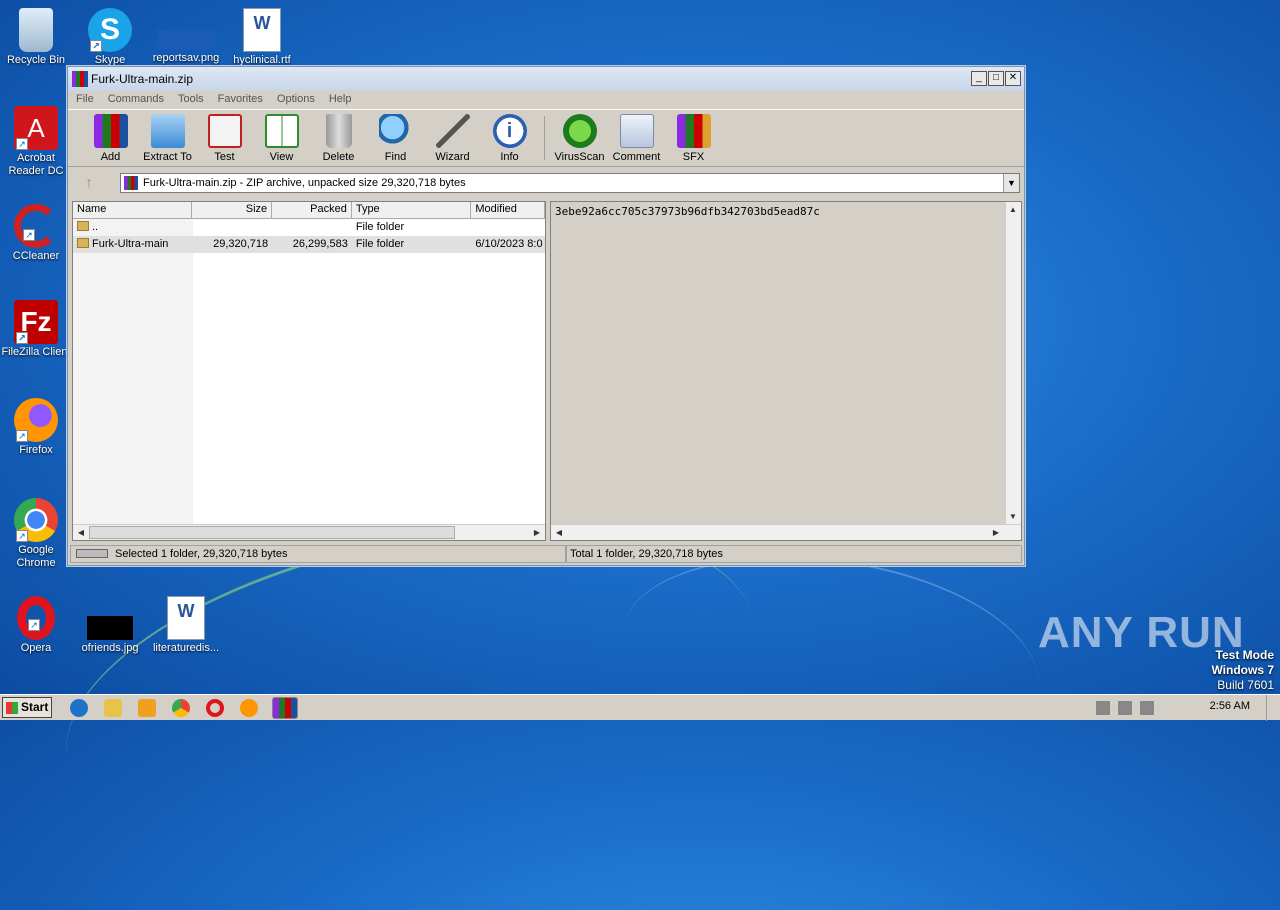 This screenshot has height=910, width=1280. I want to click on desktop-icon-skype: S ↗ Skype, so click(110, 37).